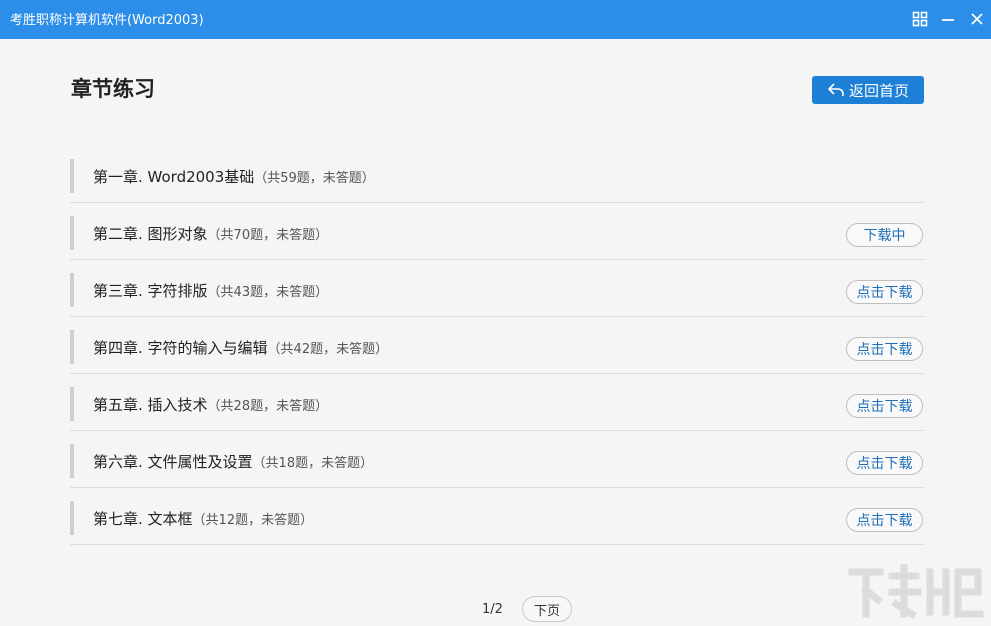 This screenshot has width=991, height=626. I want to click on chapter-row: 第二章. 图形对象（共70题，未答题） 下载中, so click(497, 231).